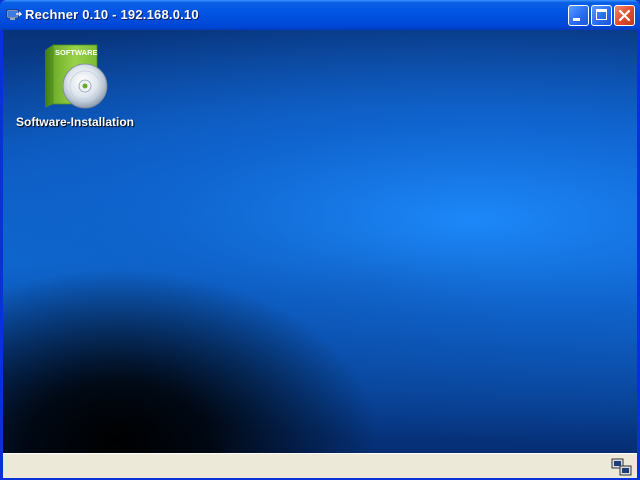  What do you see at coordinates (14, 14) in the screenshot?
I see `remote-desktop-icon` at bounding box center [14, 14].